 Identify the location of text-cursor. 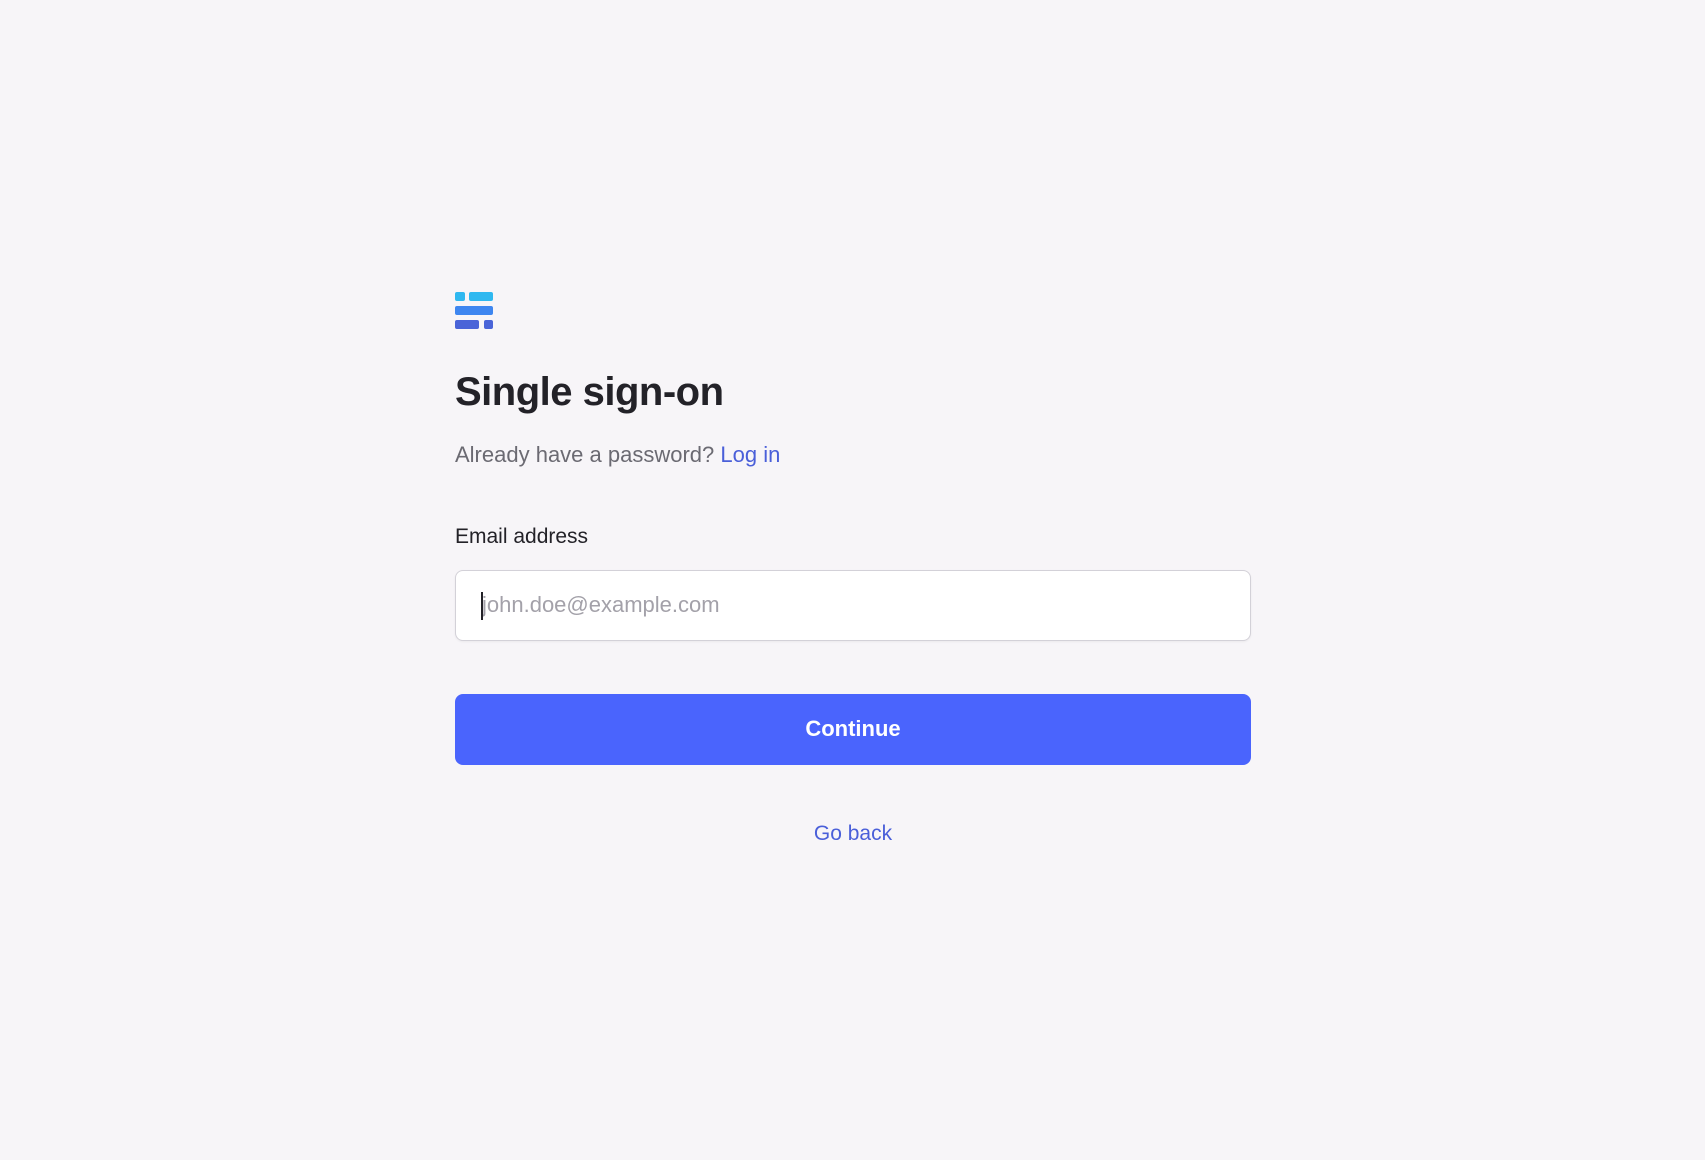
(482, 605).